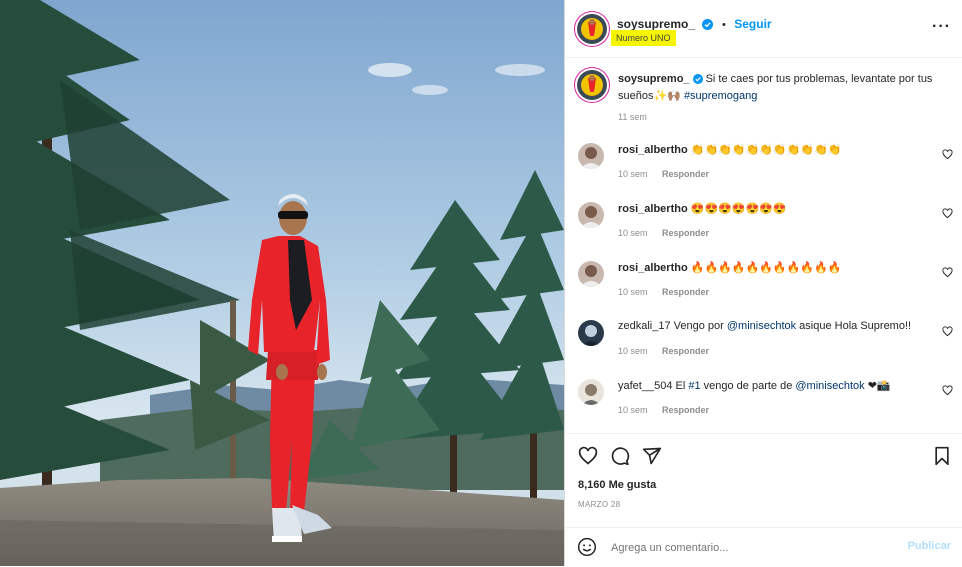 Image resolution: width=962 pixels, height=567 pixels. What do you see at coordinates (746, 548) in the screenshot?
I see `comment-input` at bounding box center [746, 548].